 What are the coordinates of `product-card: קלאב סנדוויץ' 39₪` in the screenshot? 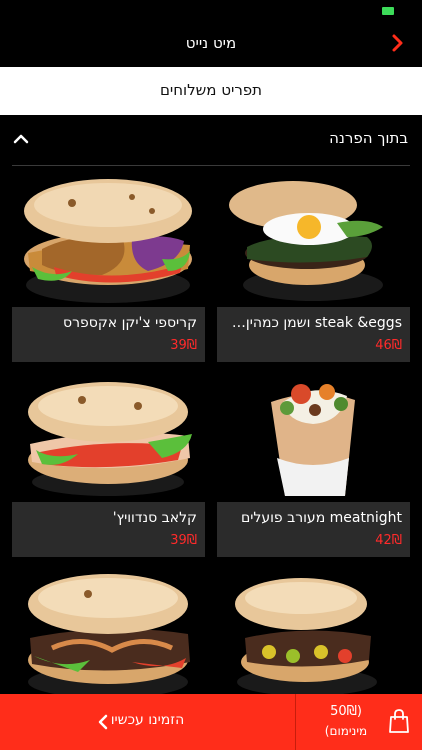 It's located at (108, 459).